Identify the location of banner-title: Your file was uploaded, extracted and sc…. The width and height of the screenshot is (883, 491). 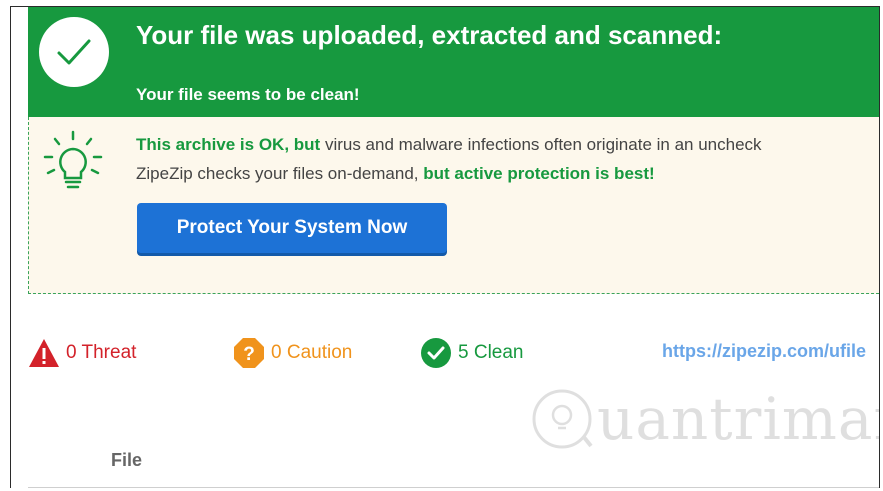
(429, 35).